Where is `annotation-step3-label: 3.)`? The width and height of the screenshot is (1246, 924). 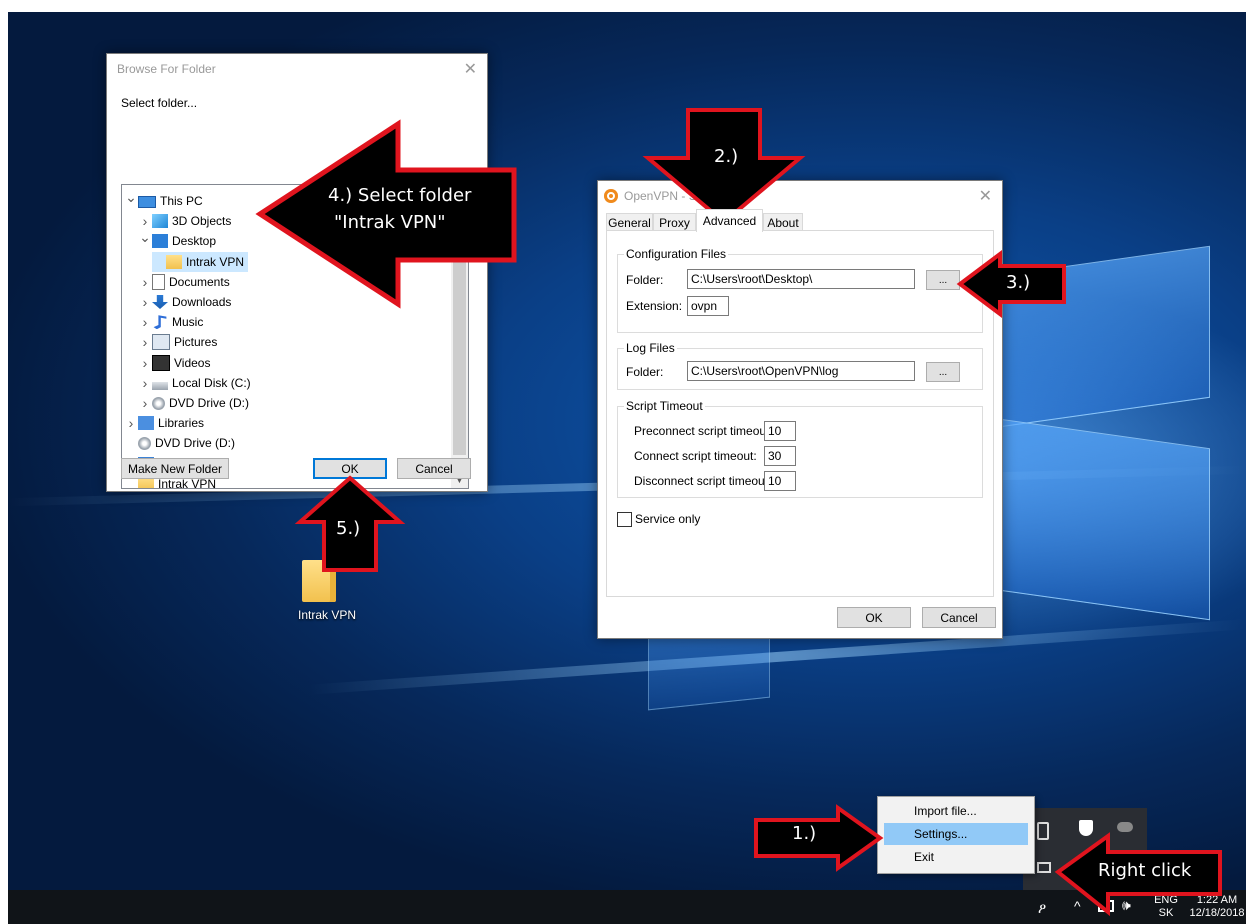 annotation-step3-label: 3.) is located at coordinates (1018, 282).